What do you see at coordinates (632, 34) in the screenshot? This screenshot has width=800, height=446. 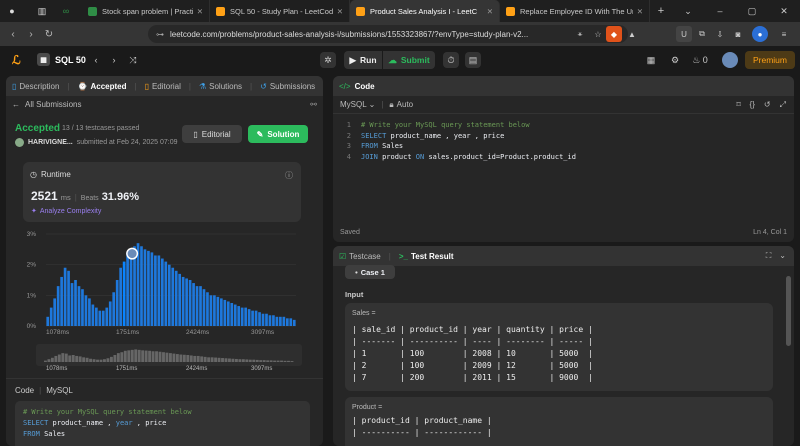 I see `rewards-icon: ▲` at bounding box center [632, 34].